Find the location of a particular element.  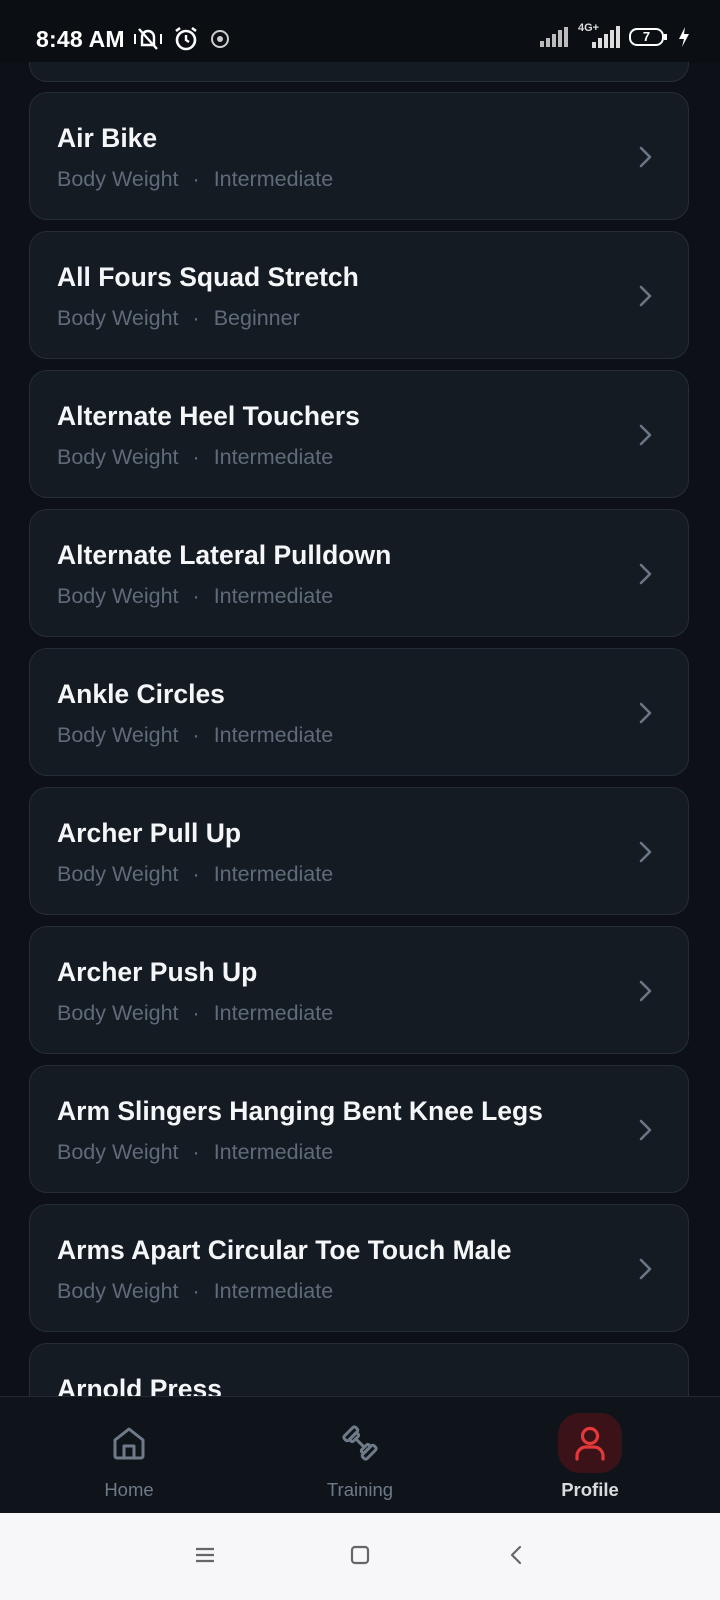

exercise-title: Archer Push Up is located at coordinates (157, 972).